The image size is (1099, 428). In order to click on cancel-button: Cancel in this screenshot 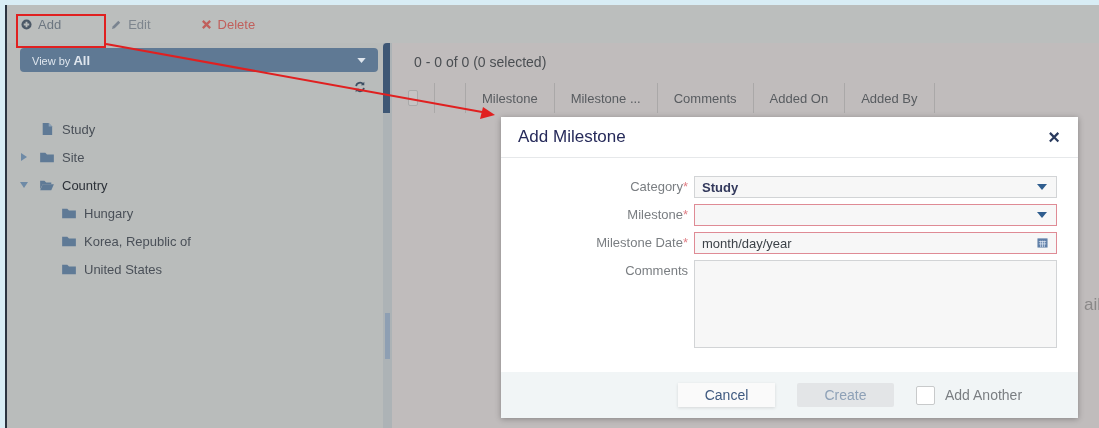, I will do `click(726, 395)`.